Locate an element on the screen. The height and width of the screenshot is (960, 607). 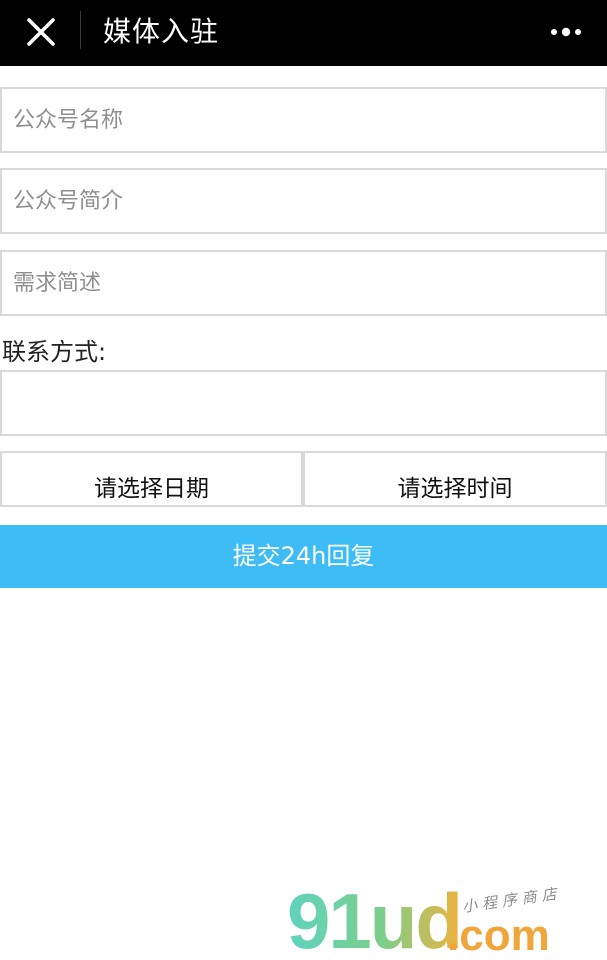
date-picker-label: 请选择日期 is located at coordinates (151, 489).